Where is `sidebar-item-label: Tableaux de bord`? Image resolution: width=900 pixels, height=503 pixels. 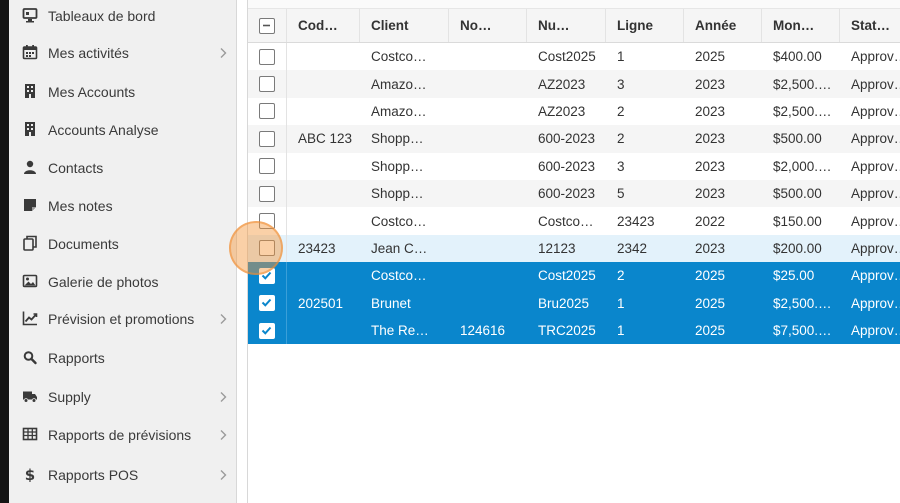 sidebar-item-label: Tableaux de bord is located at coordinates (102, 16).